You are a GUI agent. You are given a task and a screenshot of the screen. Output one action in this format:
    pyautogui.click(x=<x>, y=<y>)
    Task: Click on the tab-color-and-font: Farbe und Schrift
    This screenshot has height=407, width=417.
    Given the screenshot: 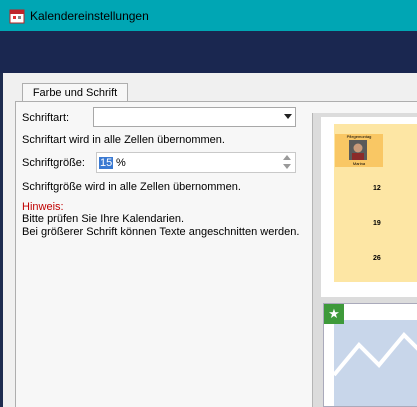 What is the action you would take?
    pyautogui.click(x=75, y=92)
    